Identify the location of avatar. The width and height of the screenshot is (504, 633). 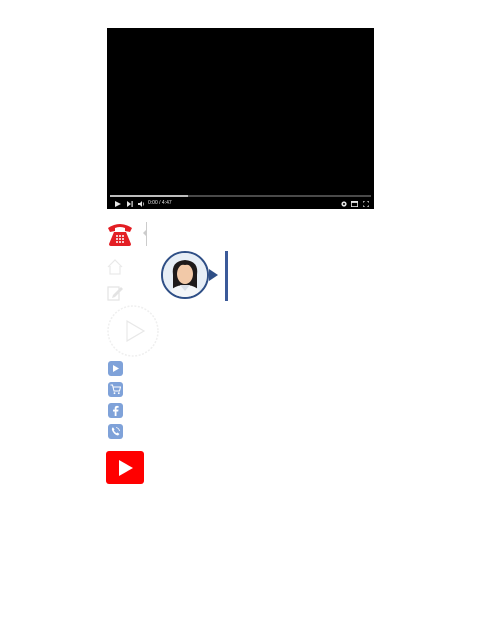
(185, 275).